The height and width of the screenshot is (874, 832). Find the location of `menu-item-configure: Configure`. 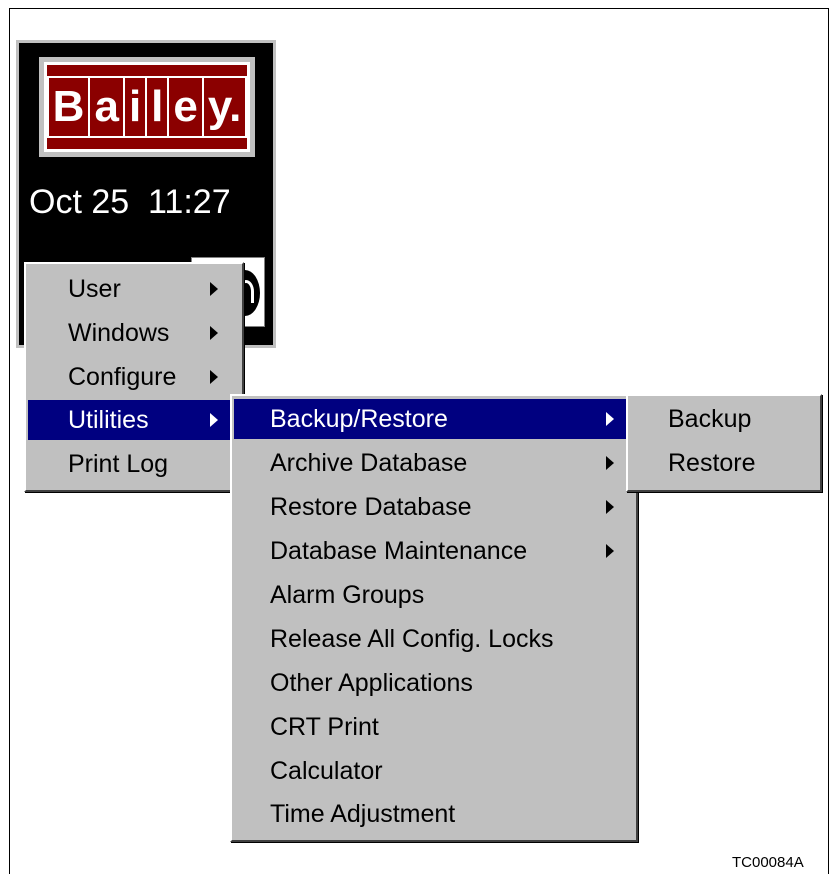

menu-item-configure: Configure is located at coordinates (134, 377).